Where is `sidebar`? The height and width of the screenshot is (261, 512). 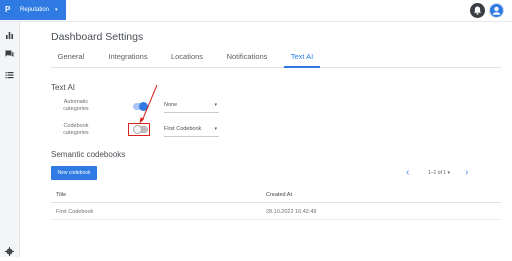 sidebar is located at coordinates (10, 139).